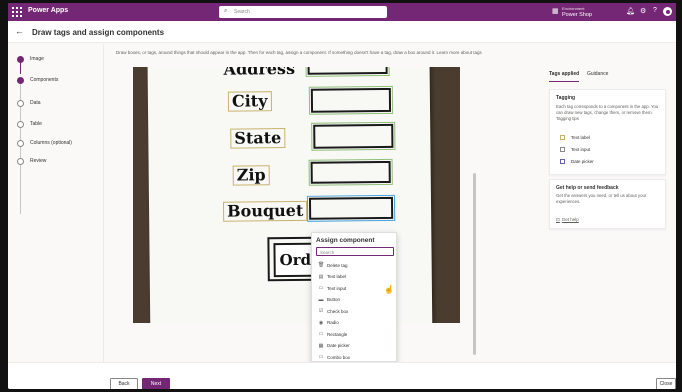  What do you see at coordinates (48, 10) in the screenshot?
I see `app-name: Power Apps` at bounding box center [48, 10].